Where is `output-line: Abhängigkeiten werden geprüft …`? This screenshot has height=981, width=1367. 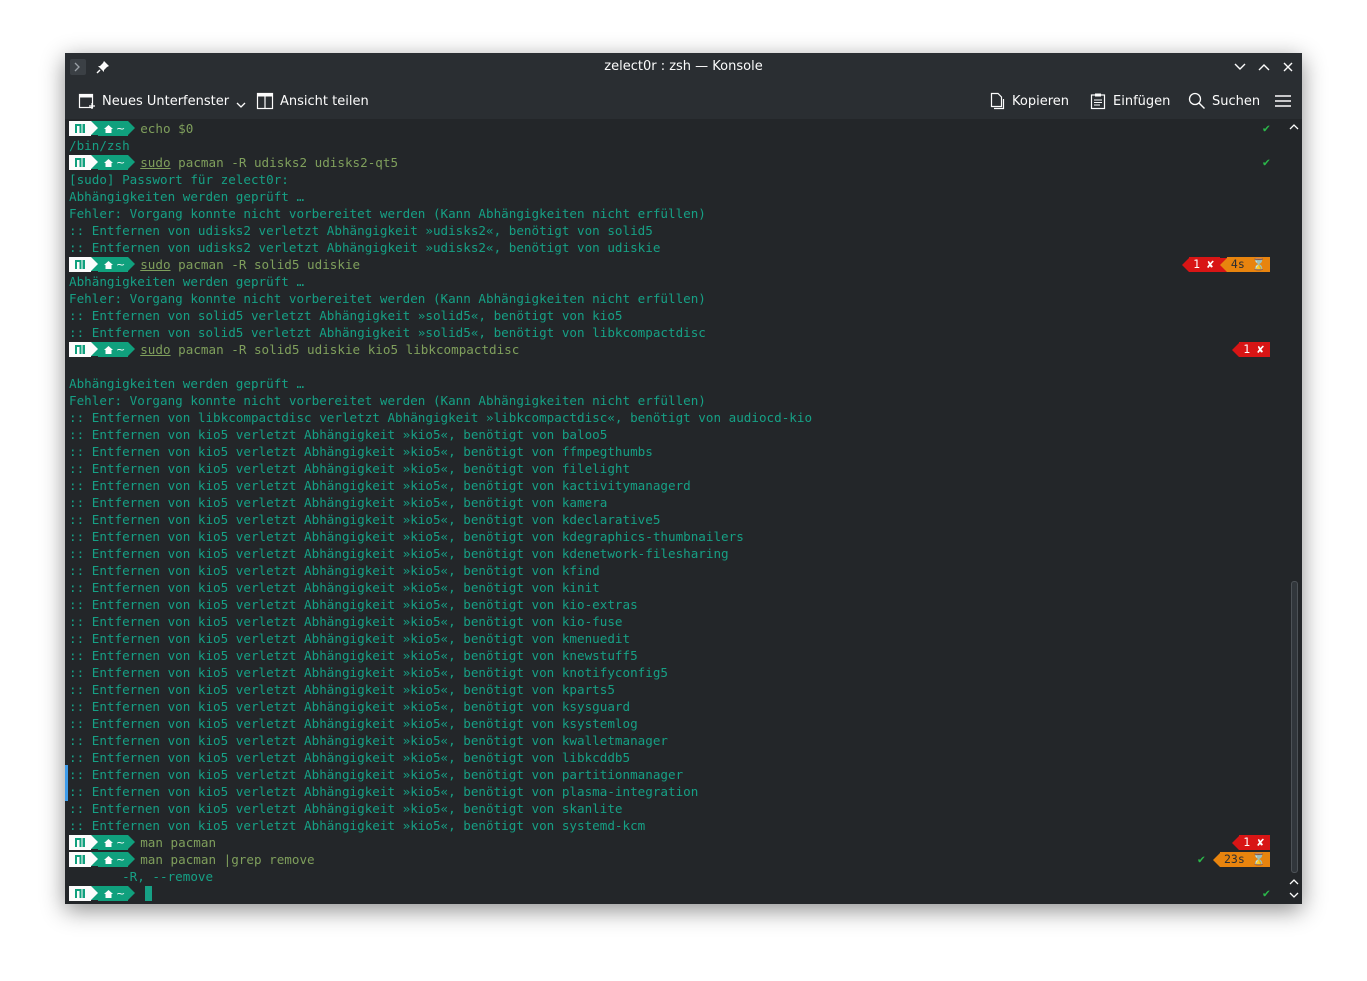
output-line: Abhängigkeiten werden geprüft … is located at coordinates (187, 196).